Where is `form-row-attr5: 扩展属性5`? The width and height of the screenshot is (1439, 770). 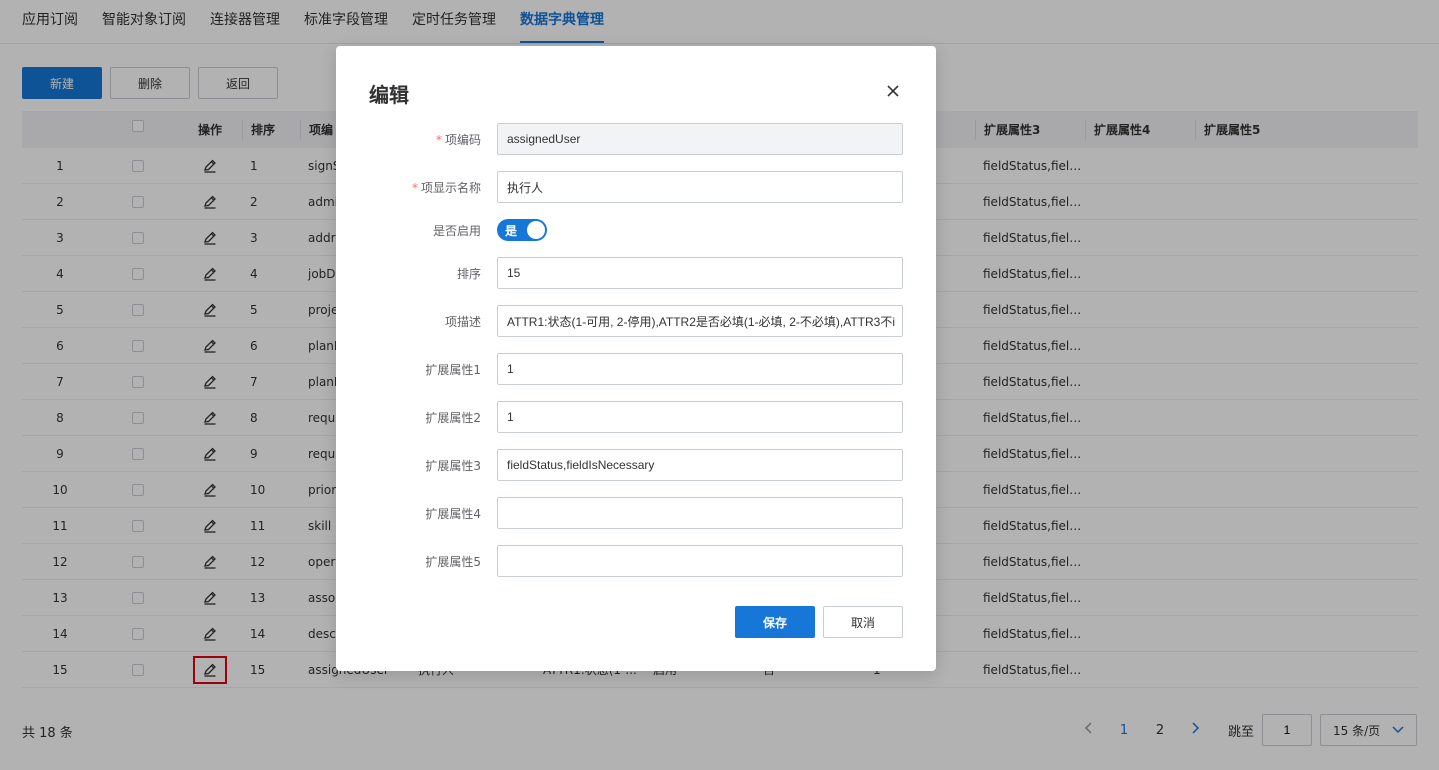
form-row-attr5: 扩展属性5 is located at coordinates (636, 561).